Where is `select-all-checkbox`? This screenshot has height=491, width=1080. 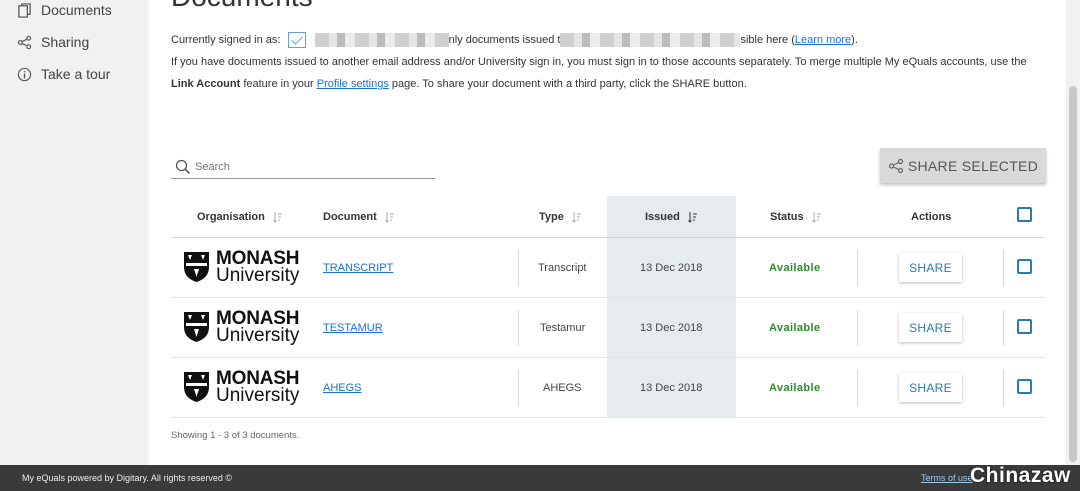 select-all-checkbox is located at coordinates (1024, 214).